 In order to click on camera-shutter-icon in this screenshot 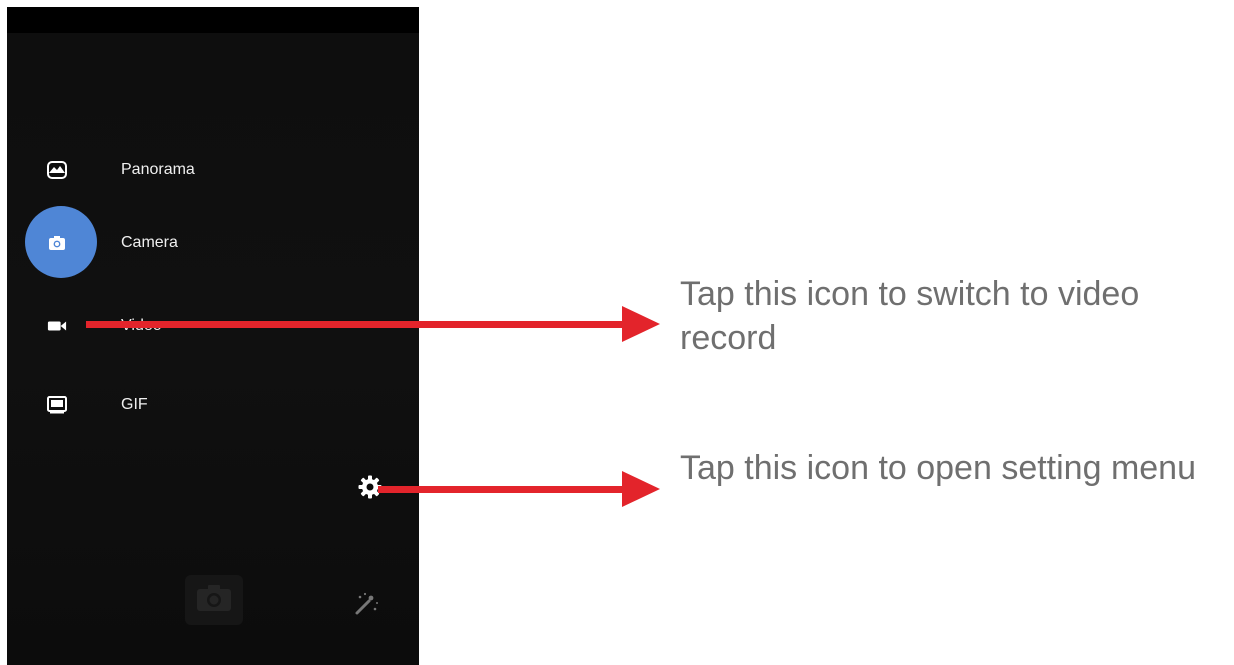, I will do `click(214, 600)`.